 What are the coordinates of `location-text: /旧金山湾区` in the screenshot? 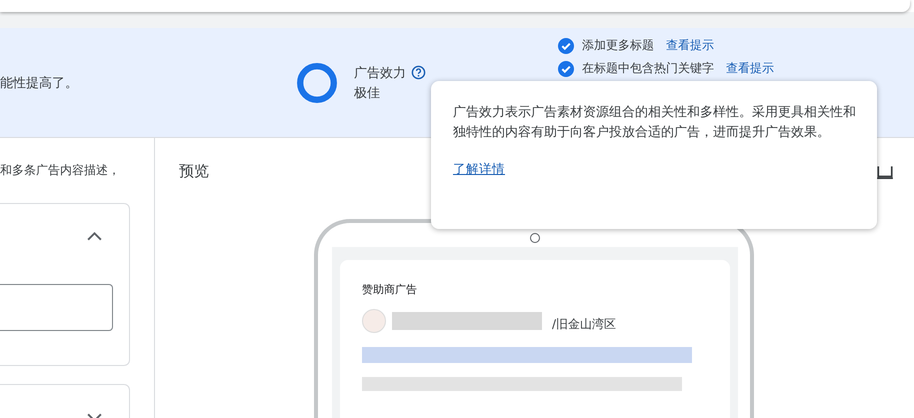 It's located at (584, 324).